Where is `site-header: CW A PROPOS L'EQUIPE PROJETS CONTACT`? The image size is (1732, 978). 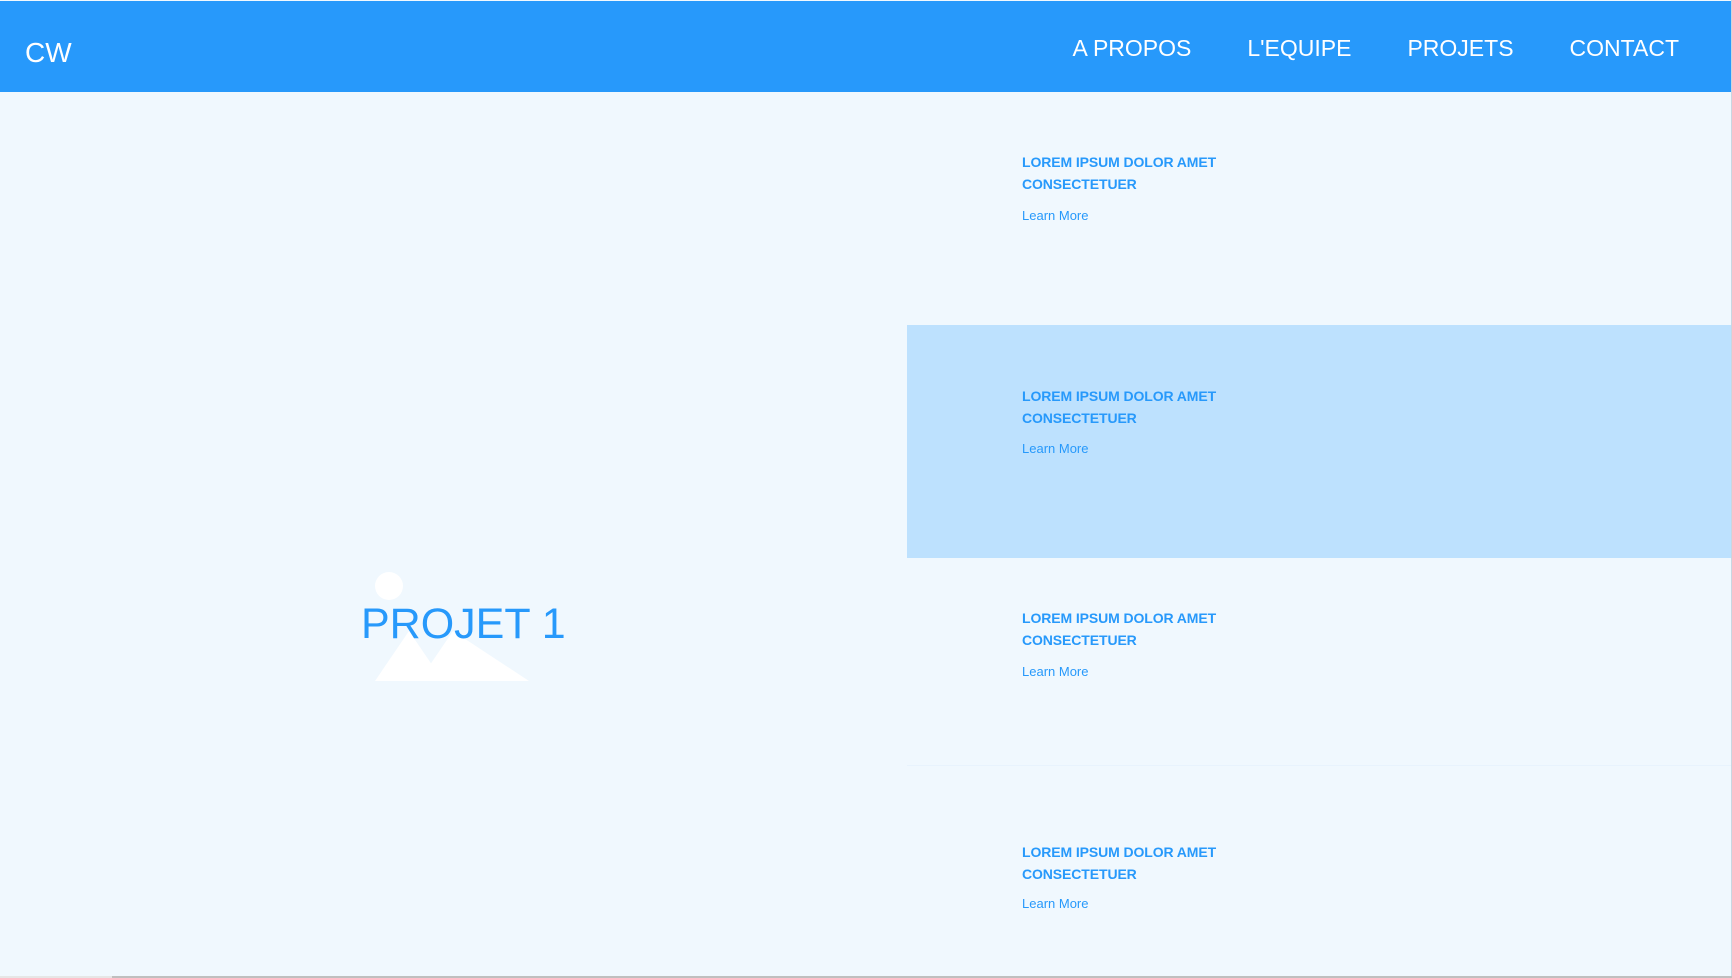 site-header: CW A PROPOS L'EQUIPE PROJETS CONTACT is located at coordinates (866, 46).